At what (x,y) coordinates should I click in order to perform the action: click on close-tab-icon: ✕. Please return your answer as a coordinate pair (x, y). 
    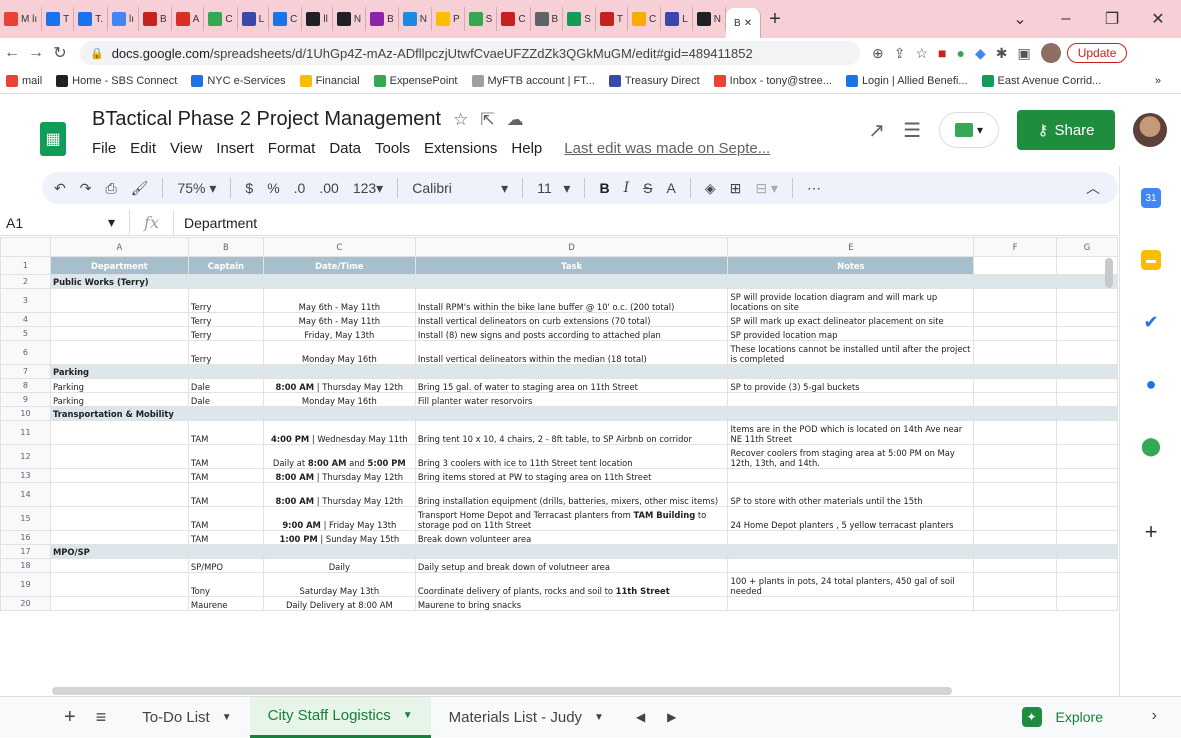
    Looking at the image, I should click on (748, 23).